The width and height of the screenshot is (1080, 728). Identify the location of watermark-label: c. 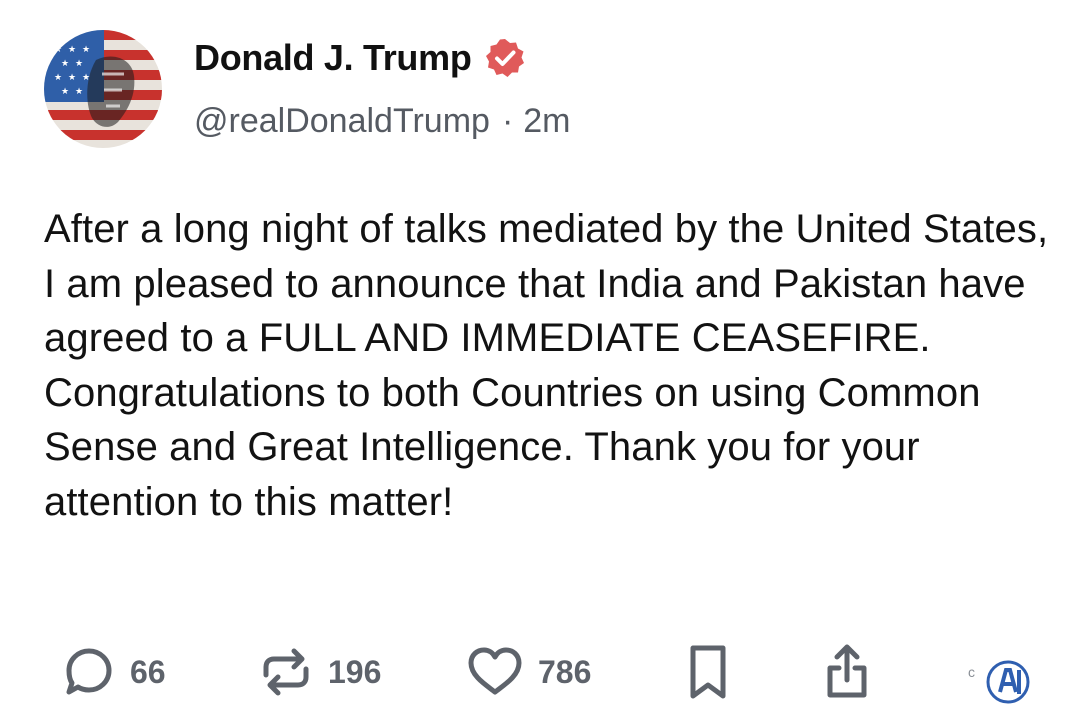
(971, 672).